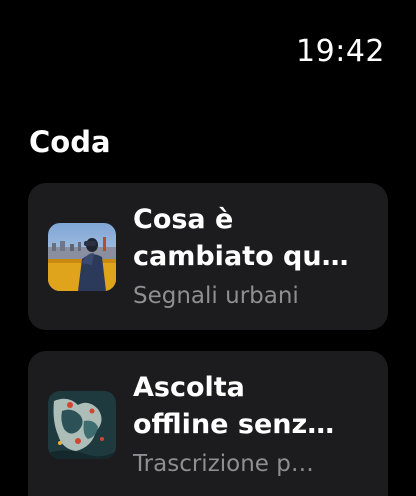  Describe the element at coordinates (70, 142) in the screenshot. I see `queue-heading: Coda` at that location.